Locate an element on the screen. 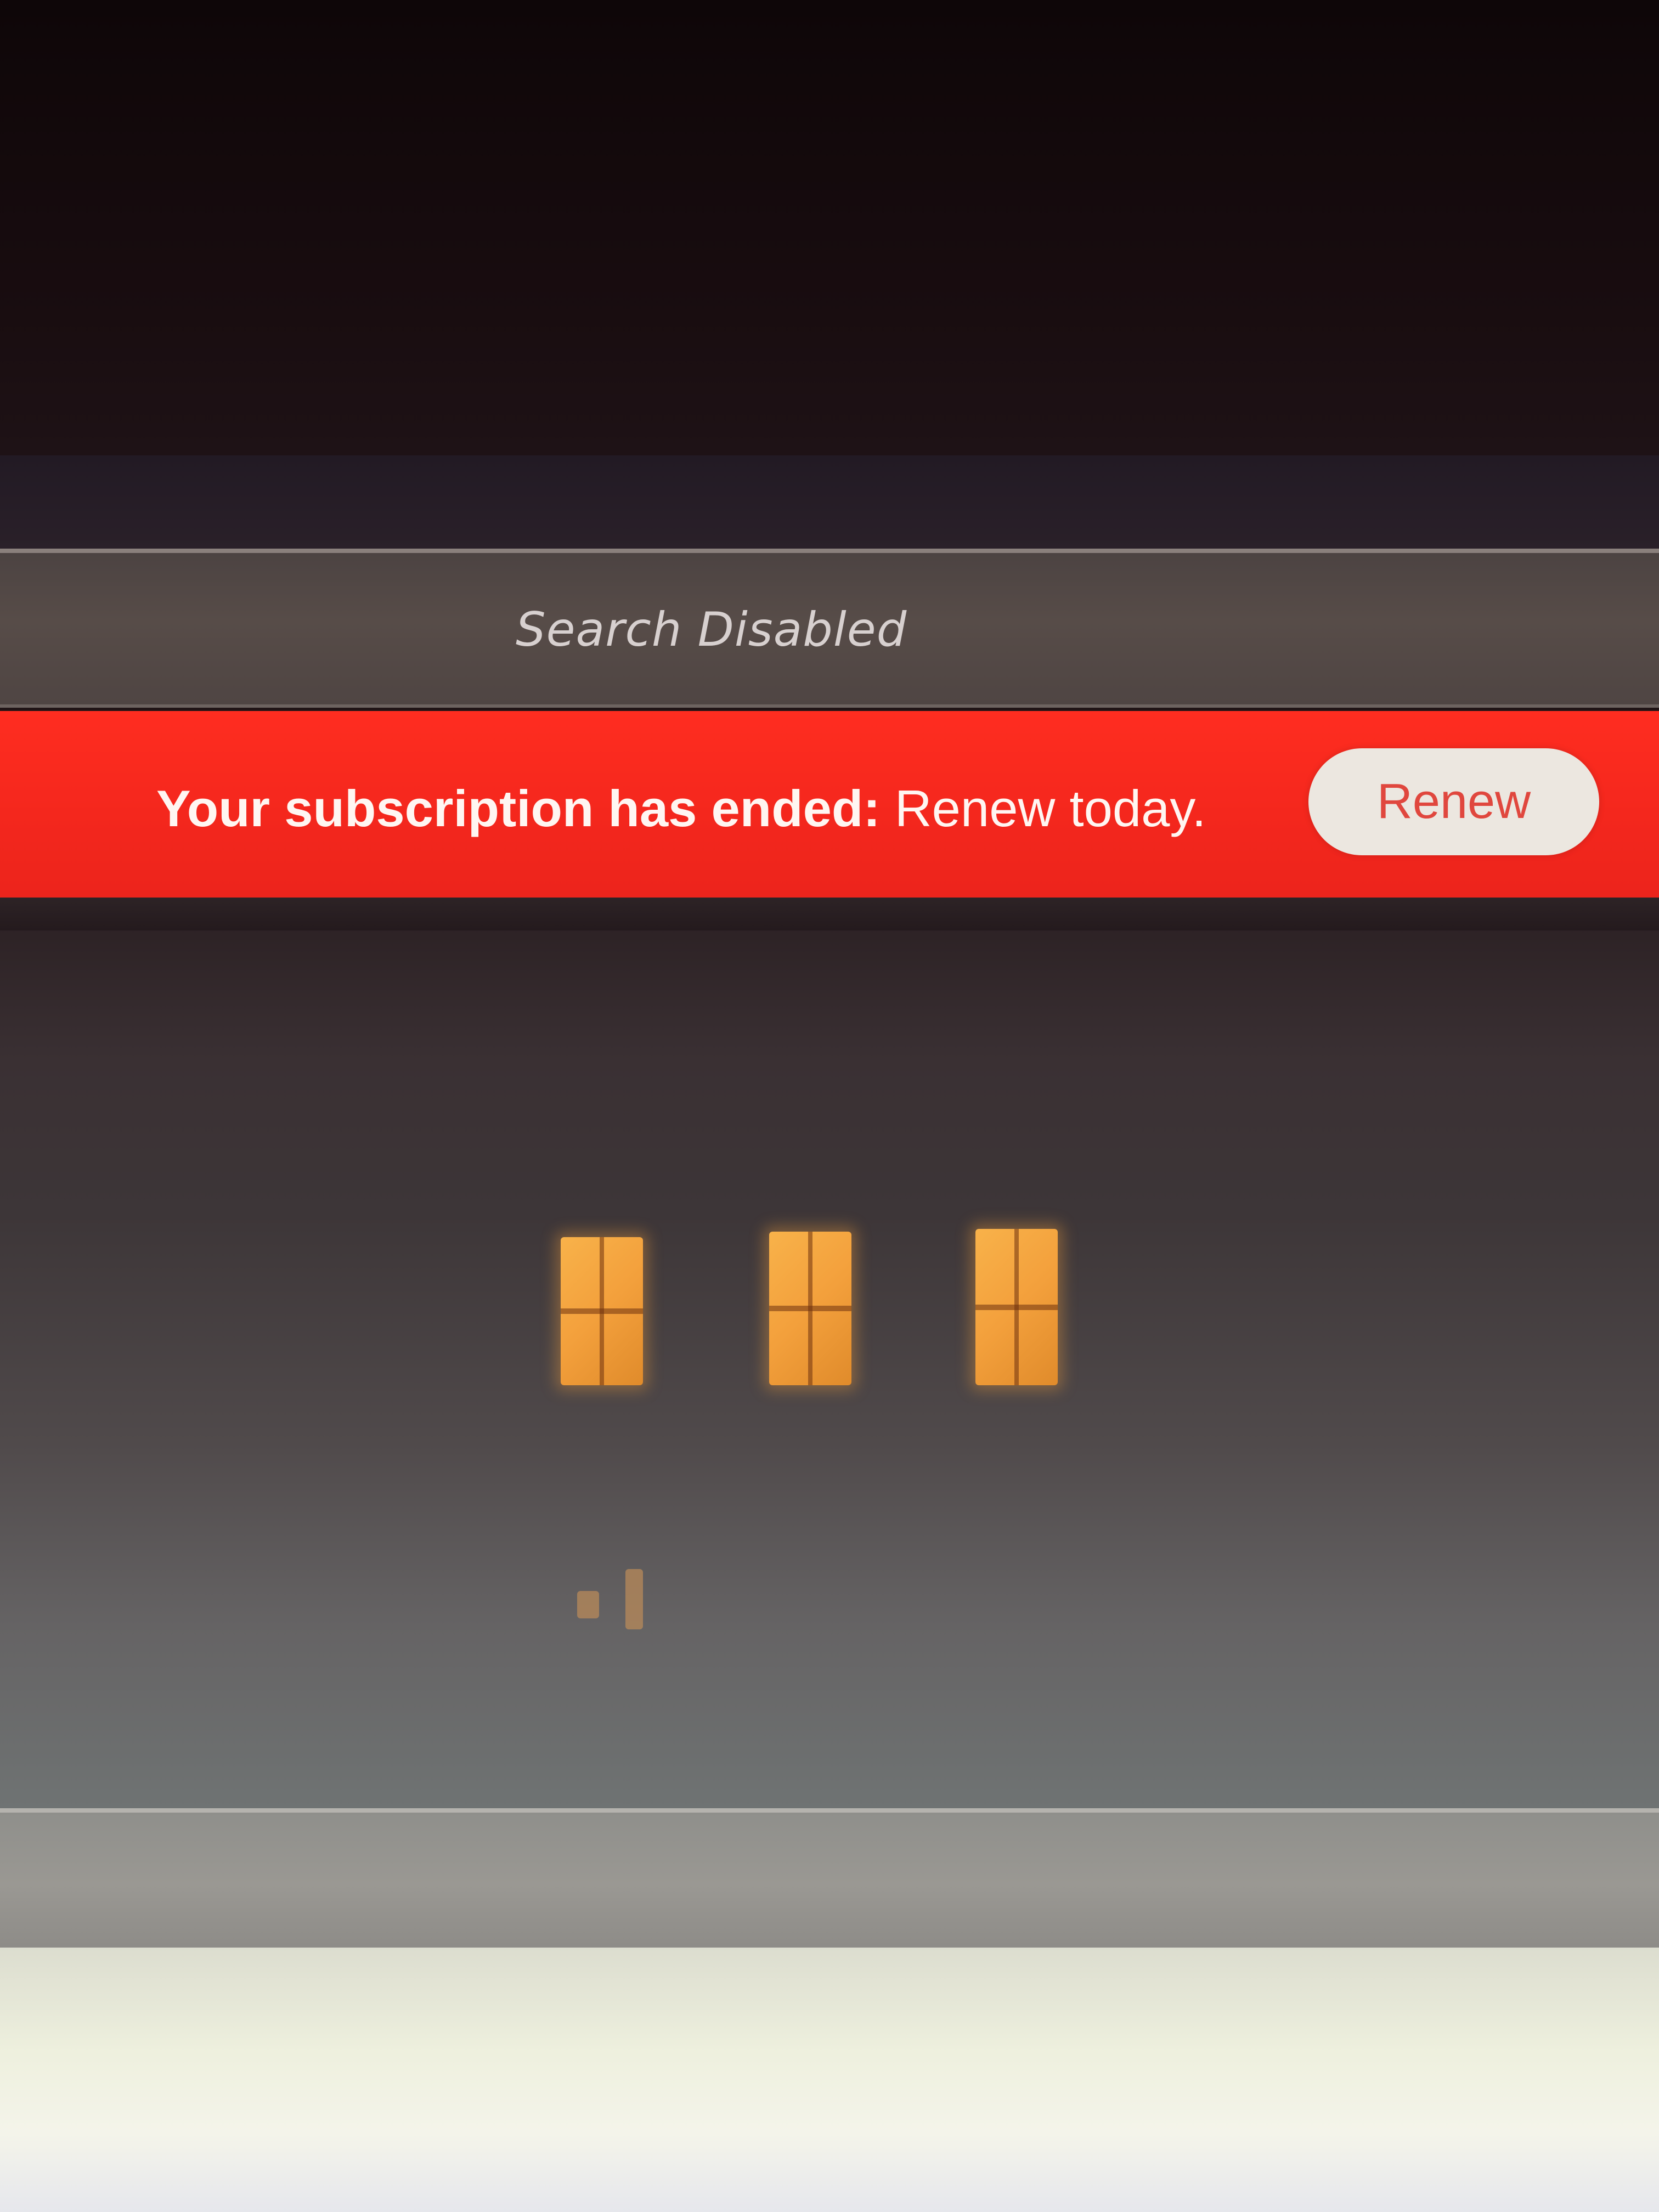 This screenshot has height=2212, width=1659. content-top-shadow is located at coordinates (830, 914).